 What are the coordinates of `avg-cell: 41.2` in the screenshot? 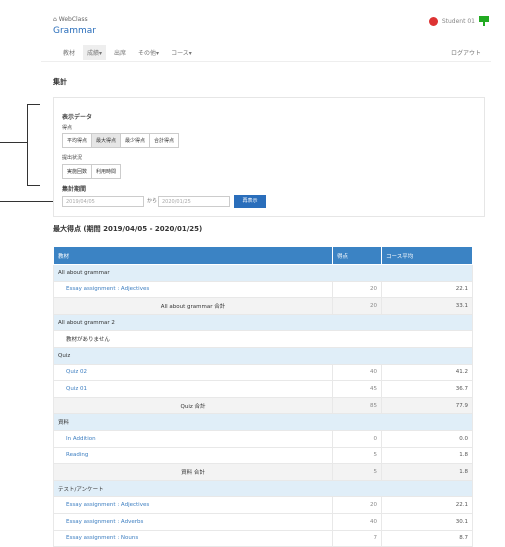 It's located at (427, 372).